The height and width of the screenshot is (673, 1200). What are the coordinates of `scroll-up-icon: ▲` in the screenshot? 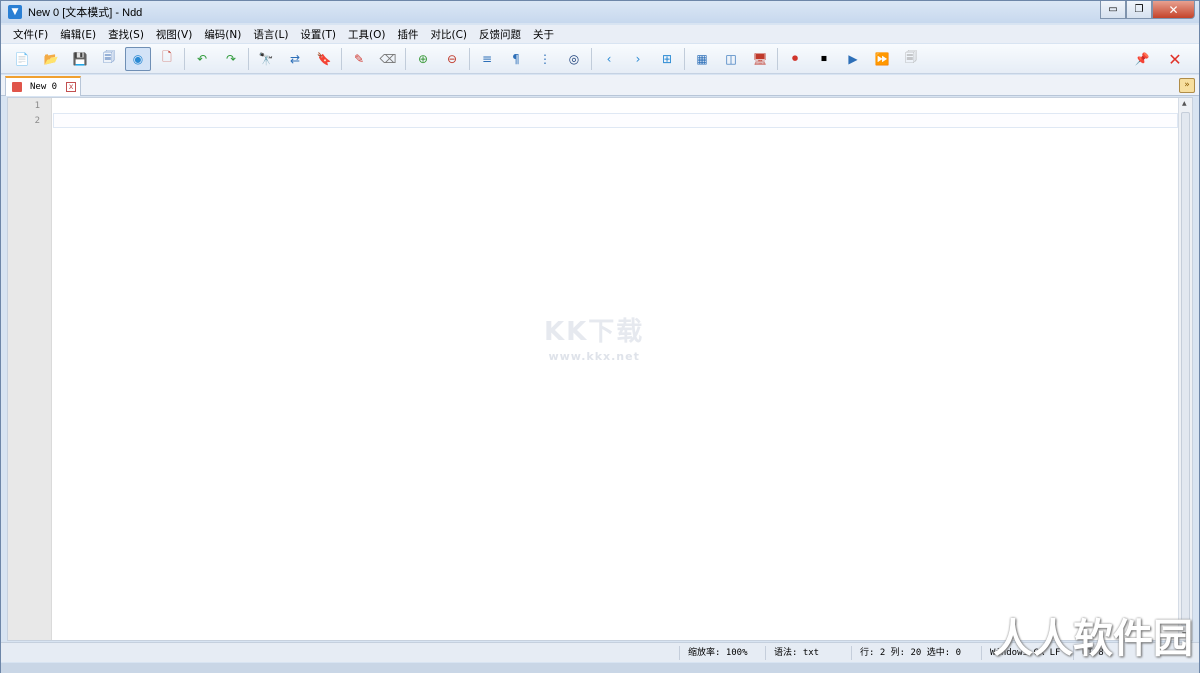 It's located at (1184, 103).